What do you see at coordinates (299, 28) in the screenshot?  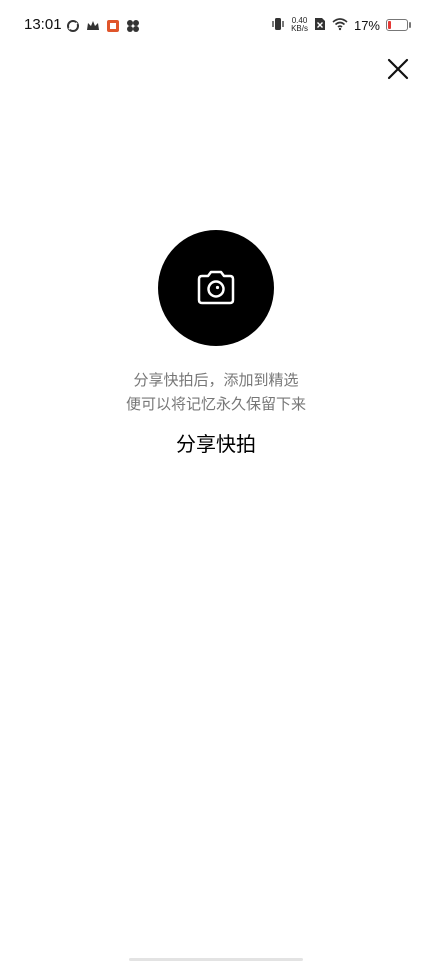 I see `net-speed-unit: KB/s` at bounding box center [299, 28].